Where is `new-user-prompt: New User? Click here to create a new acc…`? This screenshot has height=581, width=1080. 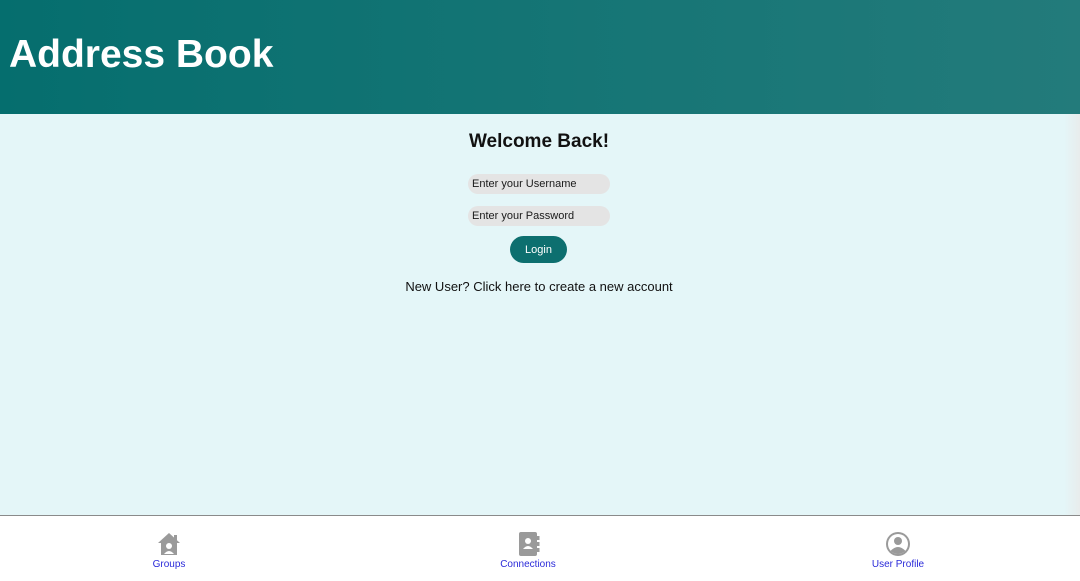 new-user-prompt: New User? Click here to create a new acc… is located at coordinates (539, 286).